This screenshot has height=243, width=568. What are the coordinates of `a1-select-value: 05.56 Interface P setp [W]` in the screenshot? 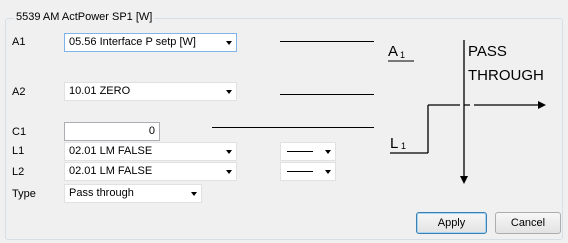 It's located at (132, 42).